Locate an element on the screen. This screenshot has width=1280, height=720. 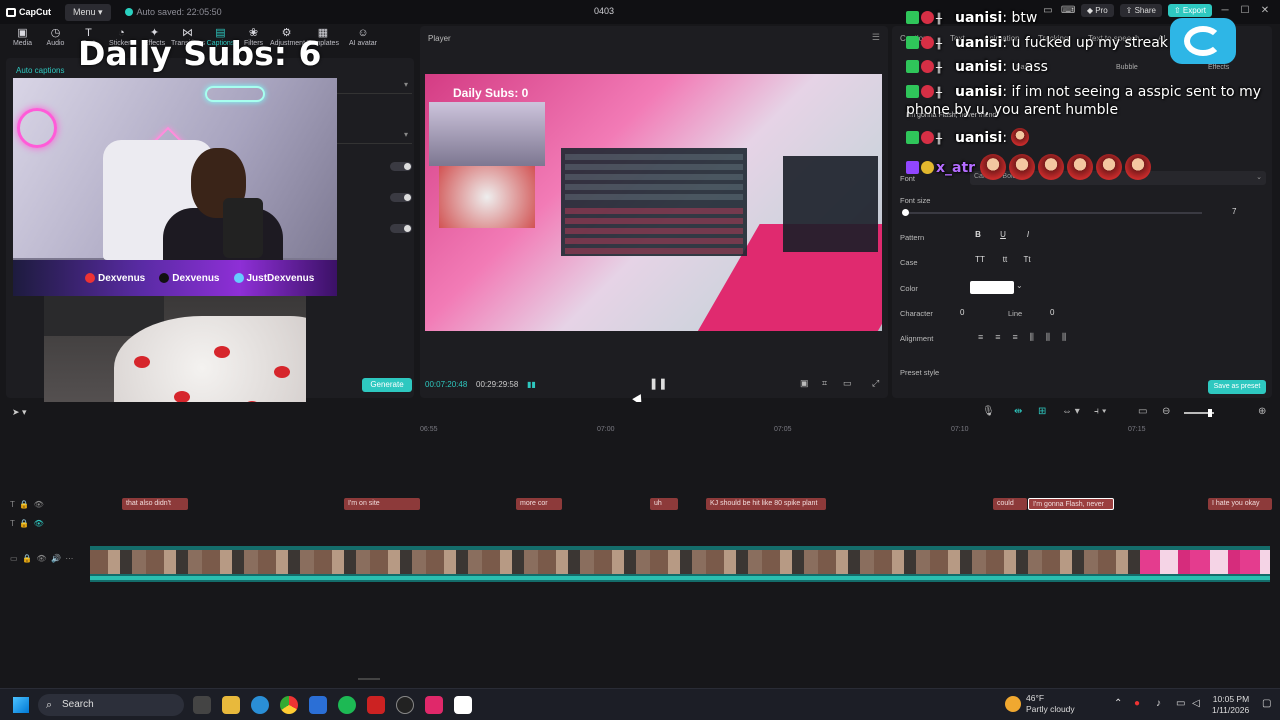
zoom-in-icon: ⊕ is located at coordinates (1262, 411).